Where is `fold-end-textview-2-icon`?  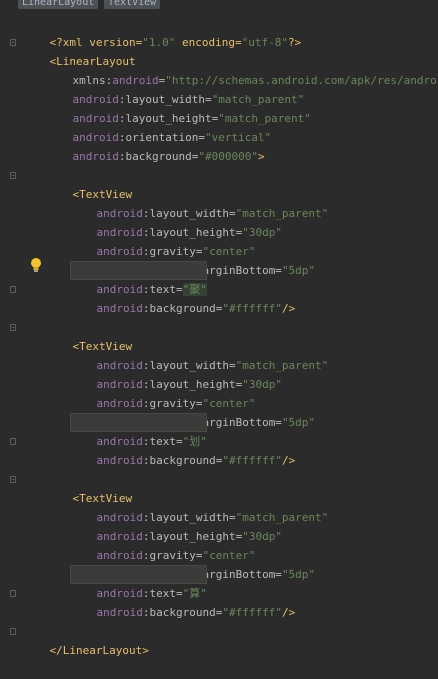
fold-end-textview-2-icon is located at coordinates (13, 441).